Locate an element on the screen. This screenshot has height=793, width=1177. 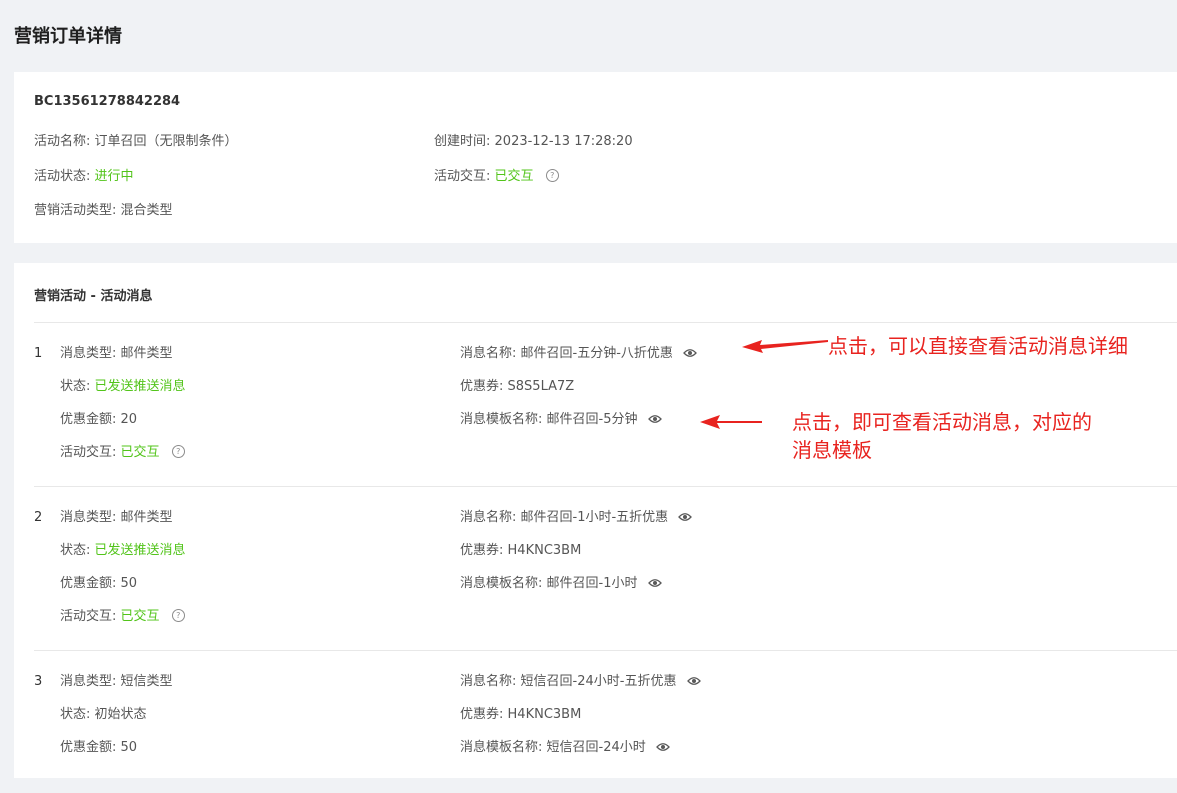
activity-status-value: 进行中 is located at coordinates (114, 176).